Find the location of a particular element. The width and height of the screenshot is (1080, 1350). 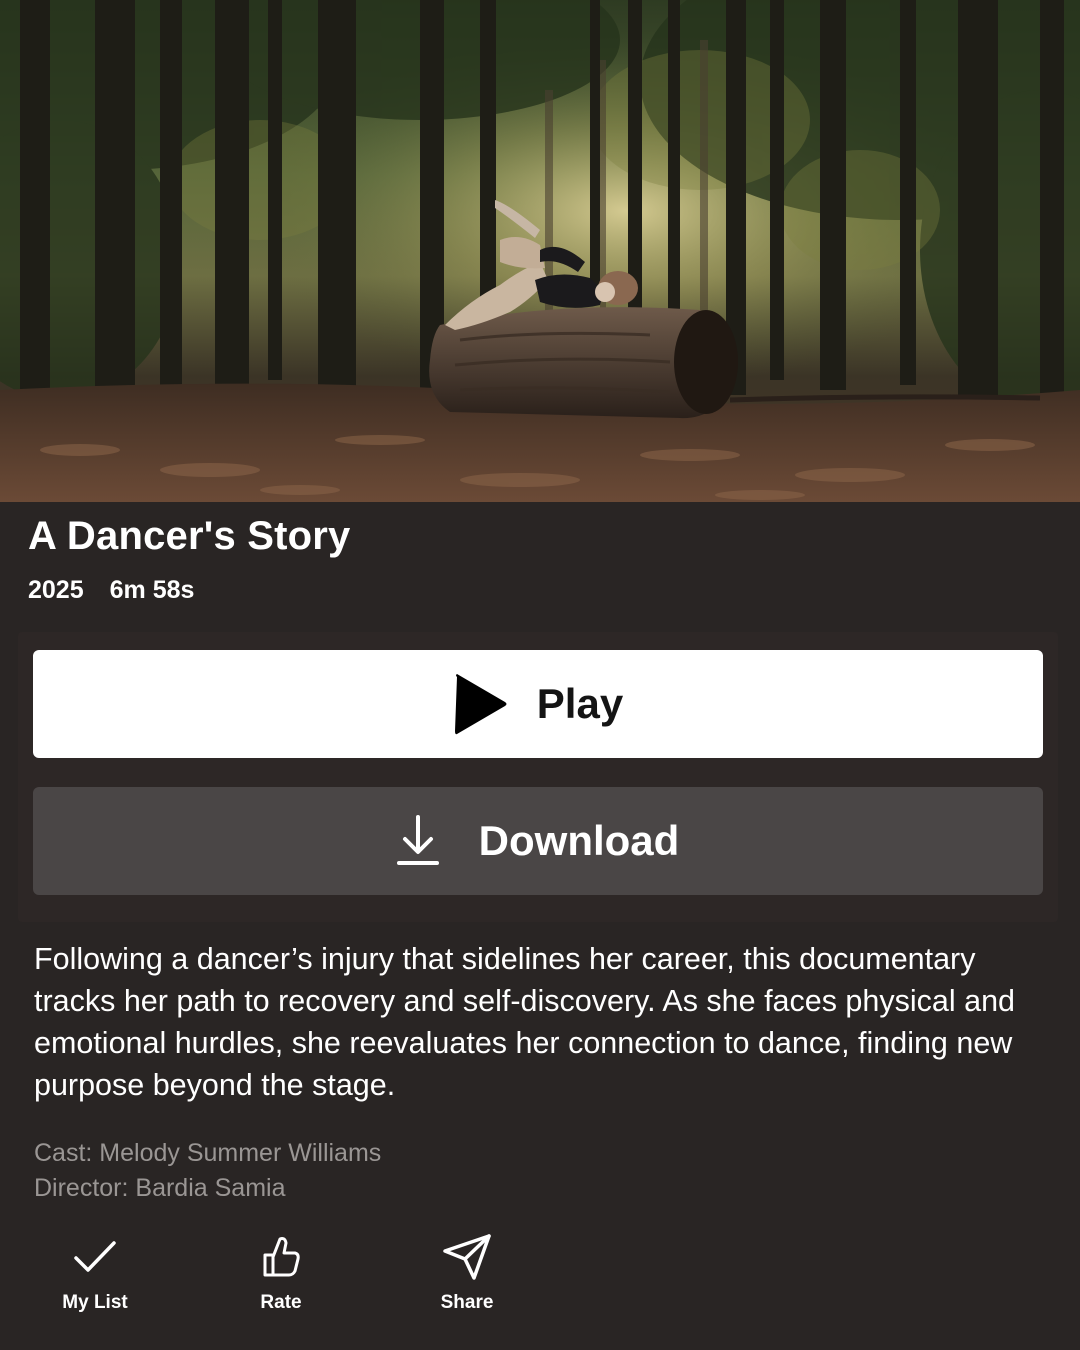

my-list-button: My List is located at coordinates (95, 1273).